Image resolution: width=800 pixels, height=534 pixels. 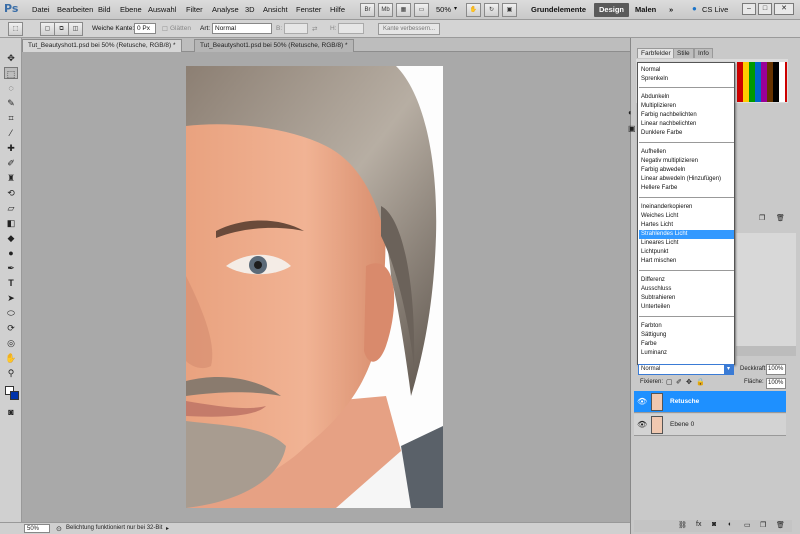 I want to click on link-layers-icon: ⛓, so click(x=682, y=525).